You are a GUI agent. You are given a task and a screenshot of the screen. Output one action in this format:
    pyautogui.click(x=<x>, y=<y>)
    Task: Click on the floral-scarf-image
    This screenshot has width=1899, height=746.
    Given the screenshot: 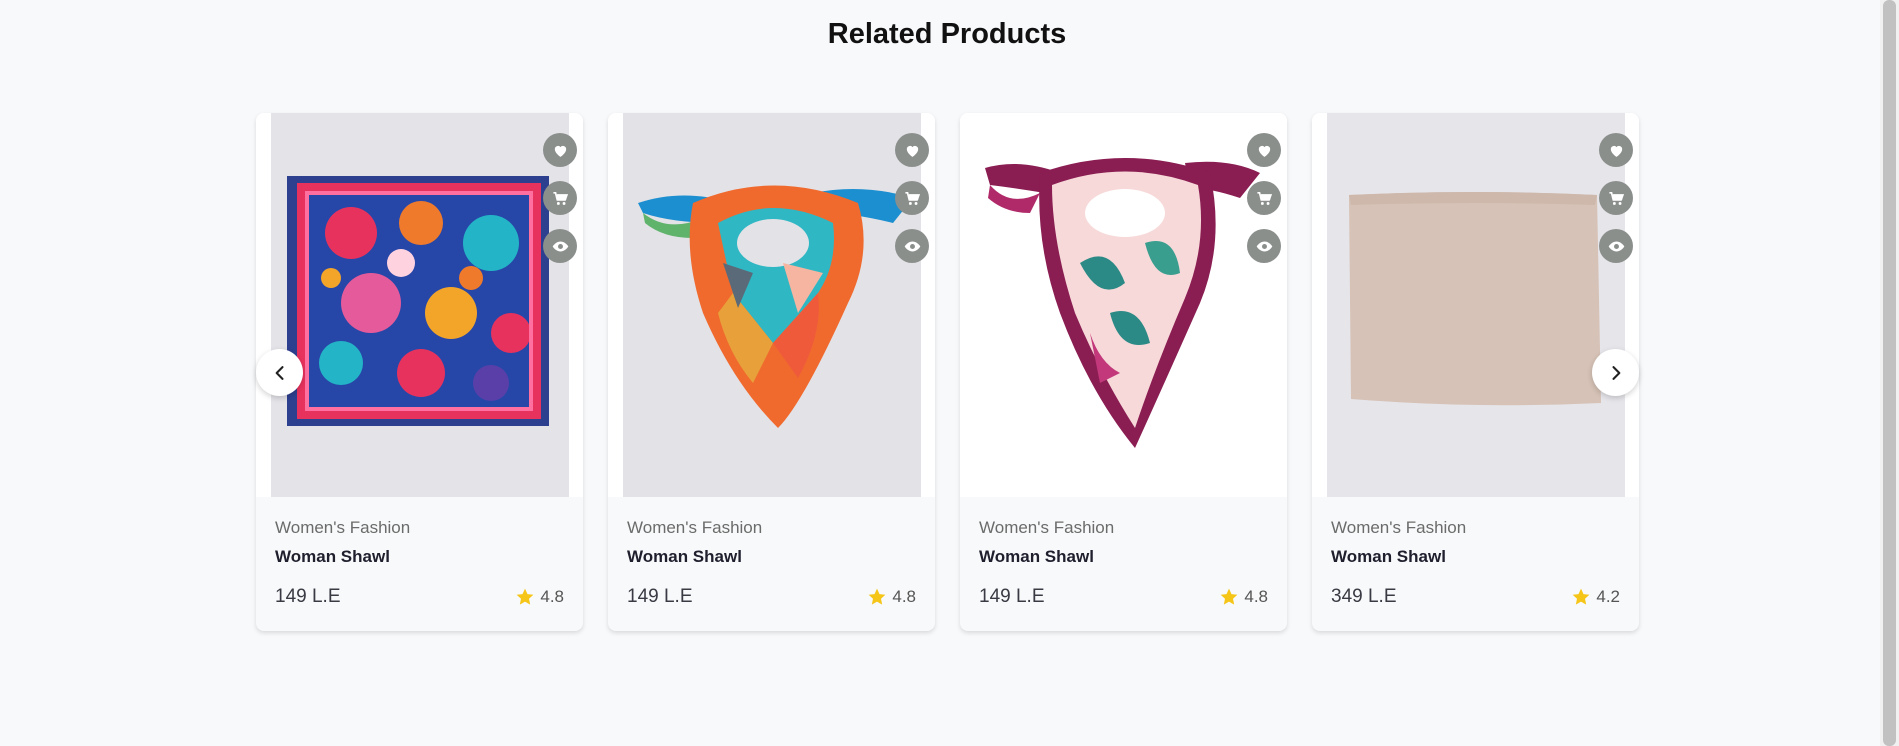 What is the action you would take?
    pyautogui.click(x=1123, y=305)
    